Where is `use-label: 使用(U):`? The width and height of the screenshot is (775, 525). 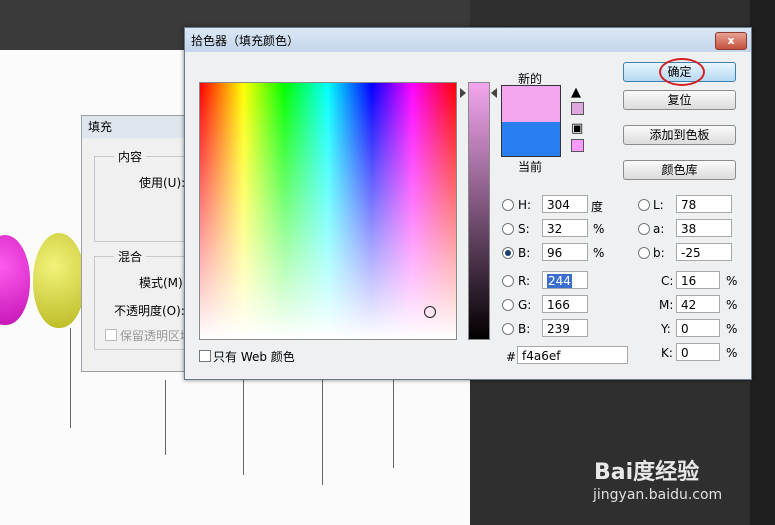
use-label: 使用(U): is located at coordinates (162, 183).